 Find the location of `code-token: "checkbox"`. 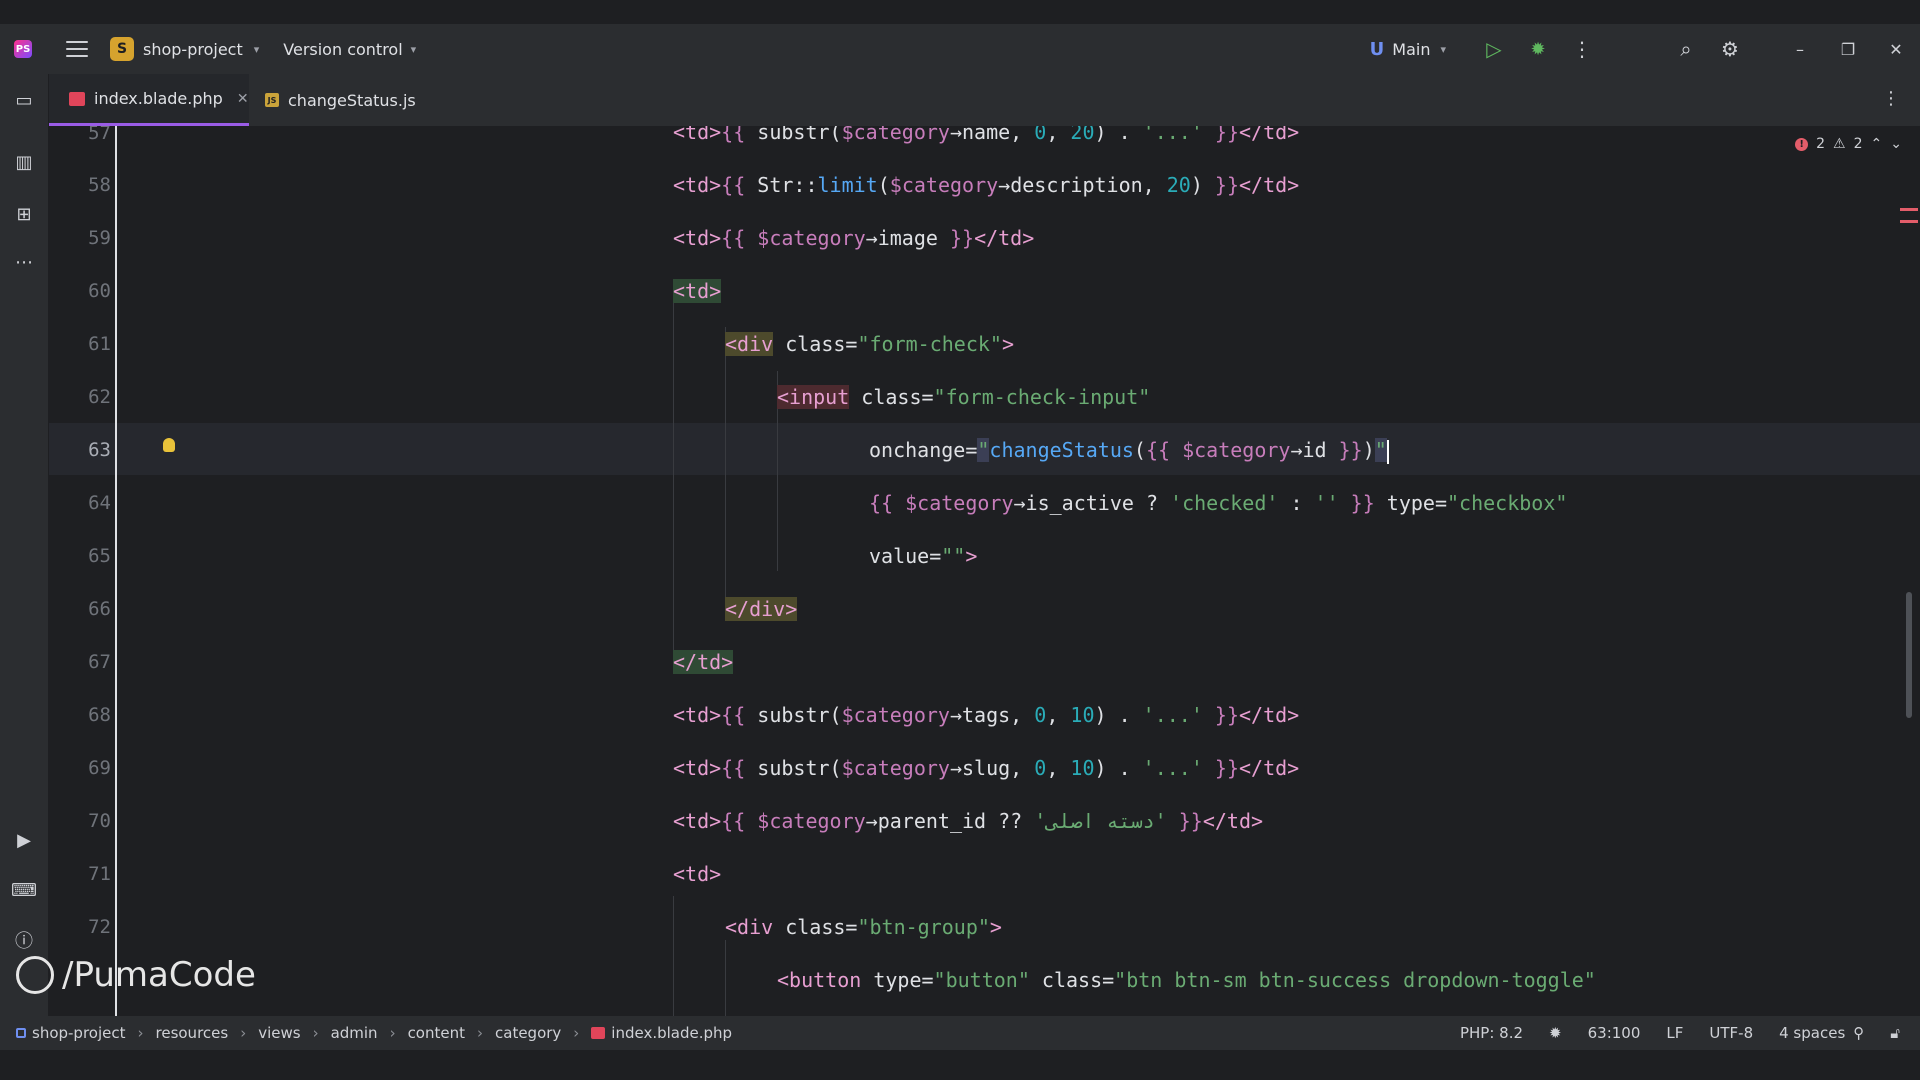

code-token: "checkbox" is located at coordinates (1507, 503).